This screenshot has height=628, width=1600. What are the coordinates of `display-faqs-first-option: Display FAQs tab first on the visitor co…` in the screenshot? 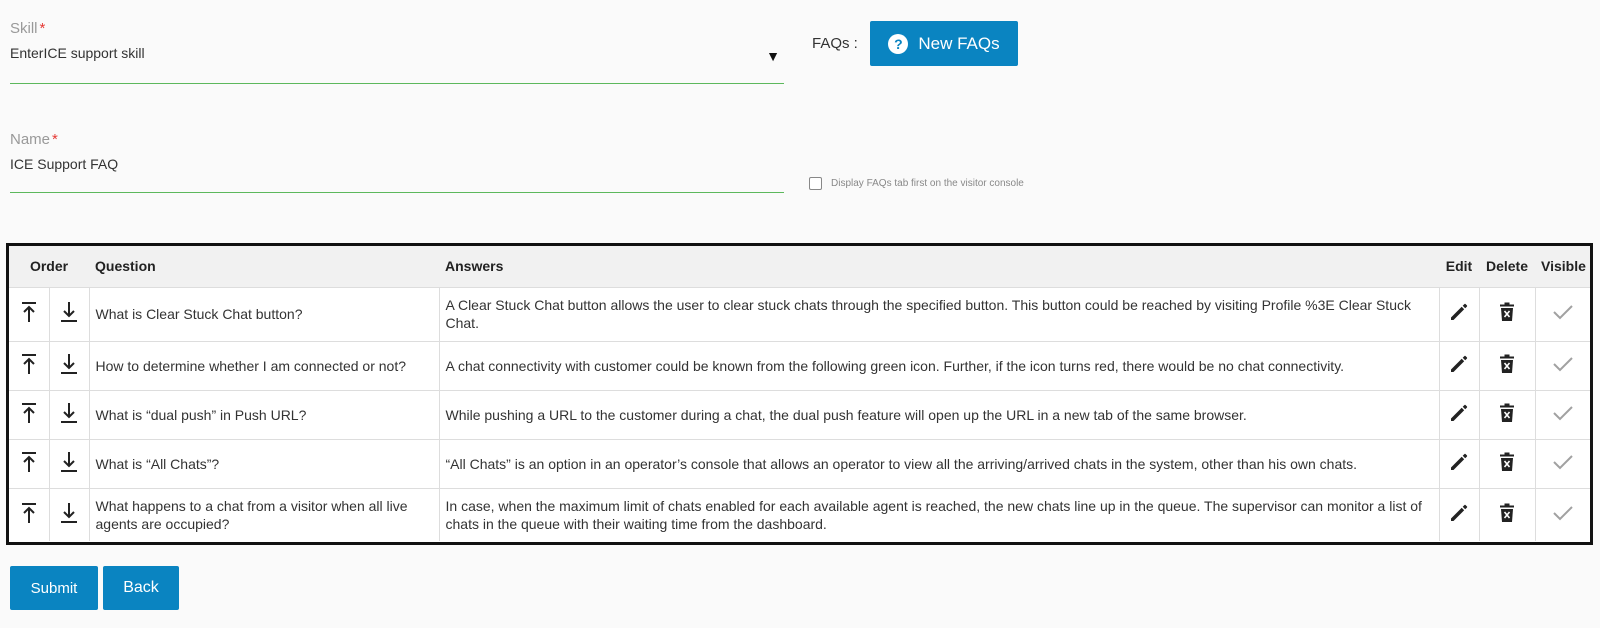 It's located at (916, 183).